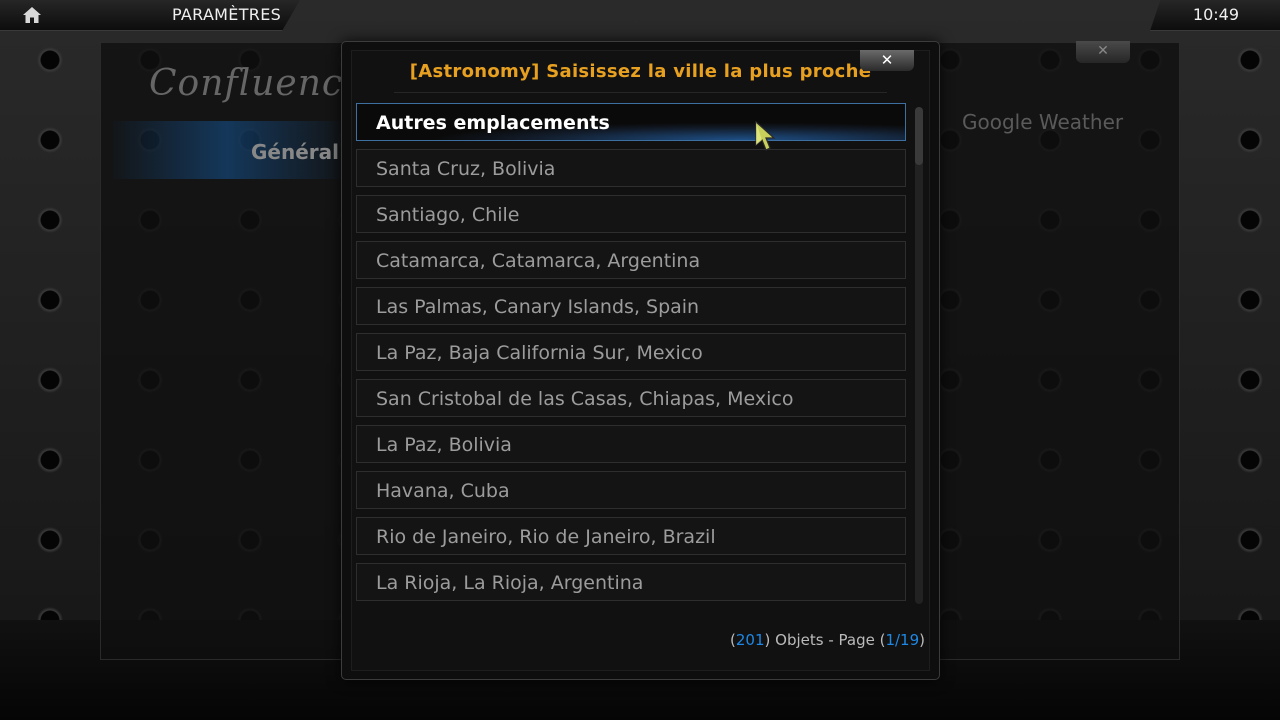  Describe the element at coordinates (295, 152) in the screenshot. I see `category-general: Général` at that location.